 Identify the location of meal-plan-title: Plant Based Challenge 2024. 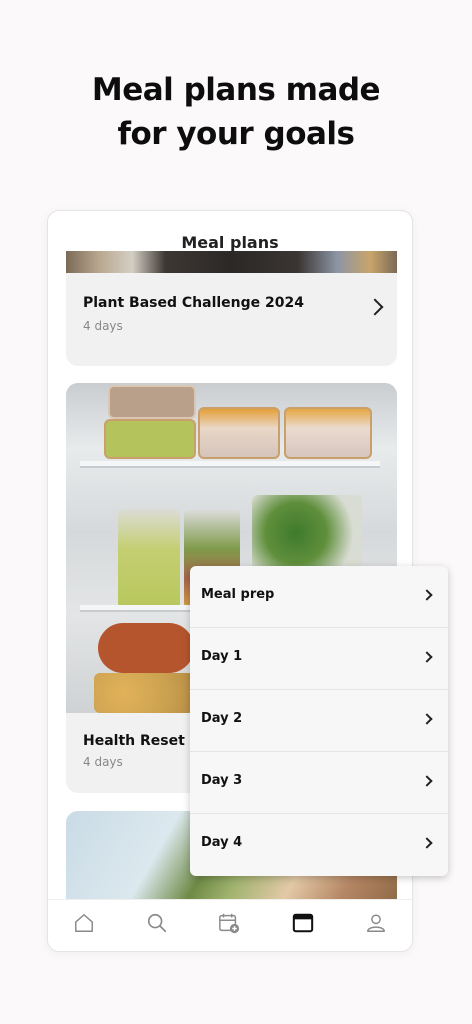
(193, 303).